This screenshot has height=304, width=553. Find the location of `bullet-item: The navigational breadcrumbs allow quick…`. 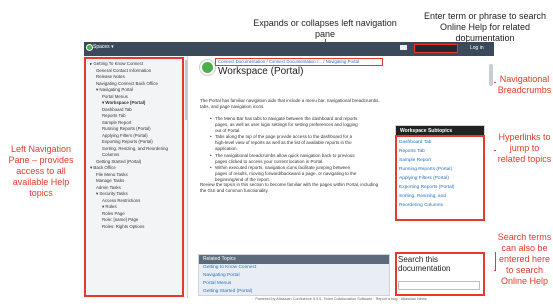

bullet-item: The navigational breadcrumbs allow quick… is located at coordinates (285, 159).